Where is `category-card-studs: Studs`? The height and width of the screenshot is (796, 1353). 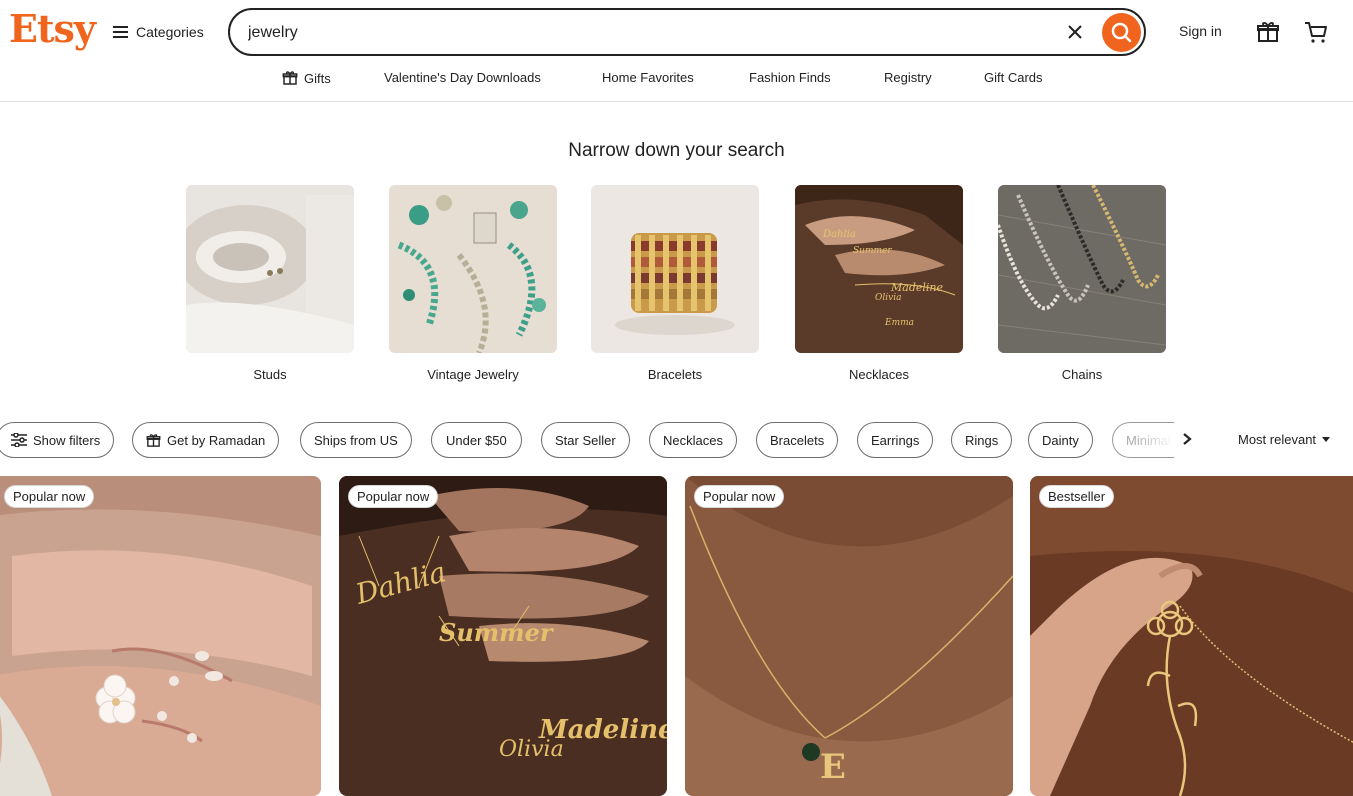 category-card-studs: Studs is located at coordinates (270, 283).